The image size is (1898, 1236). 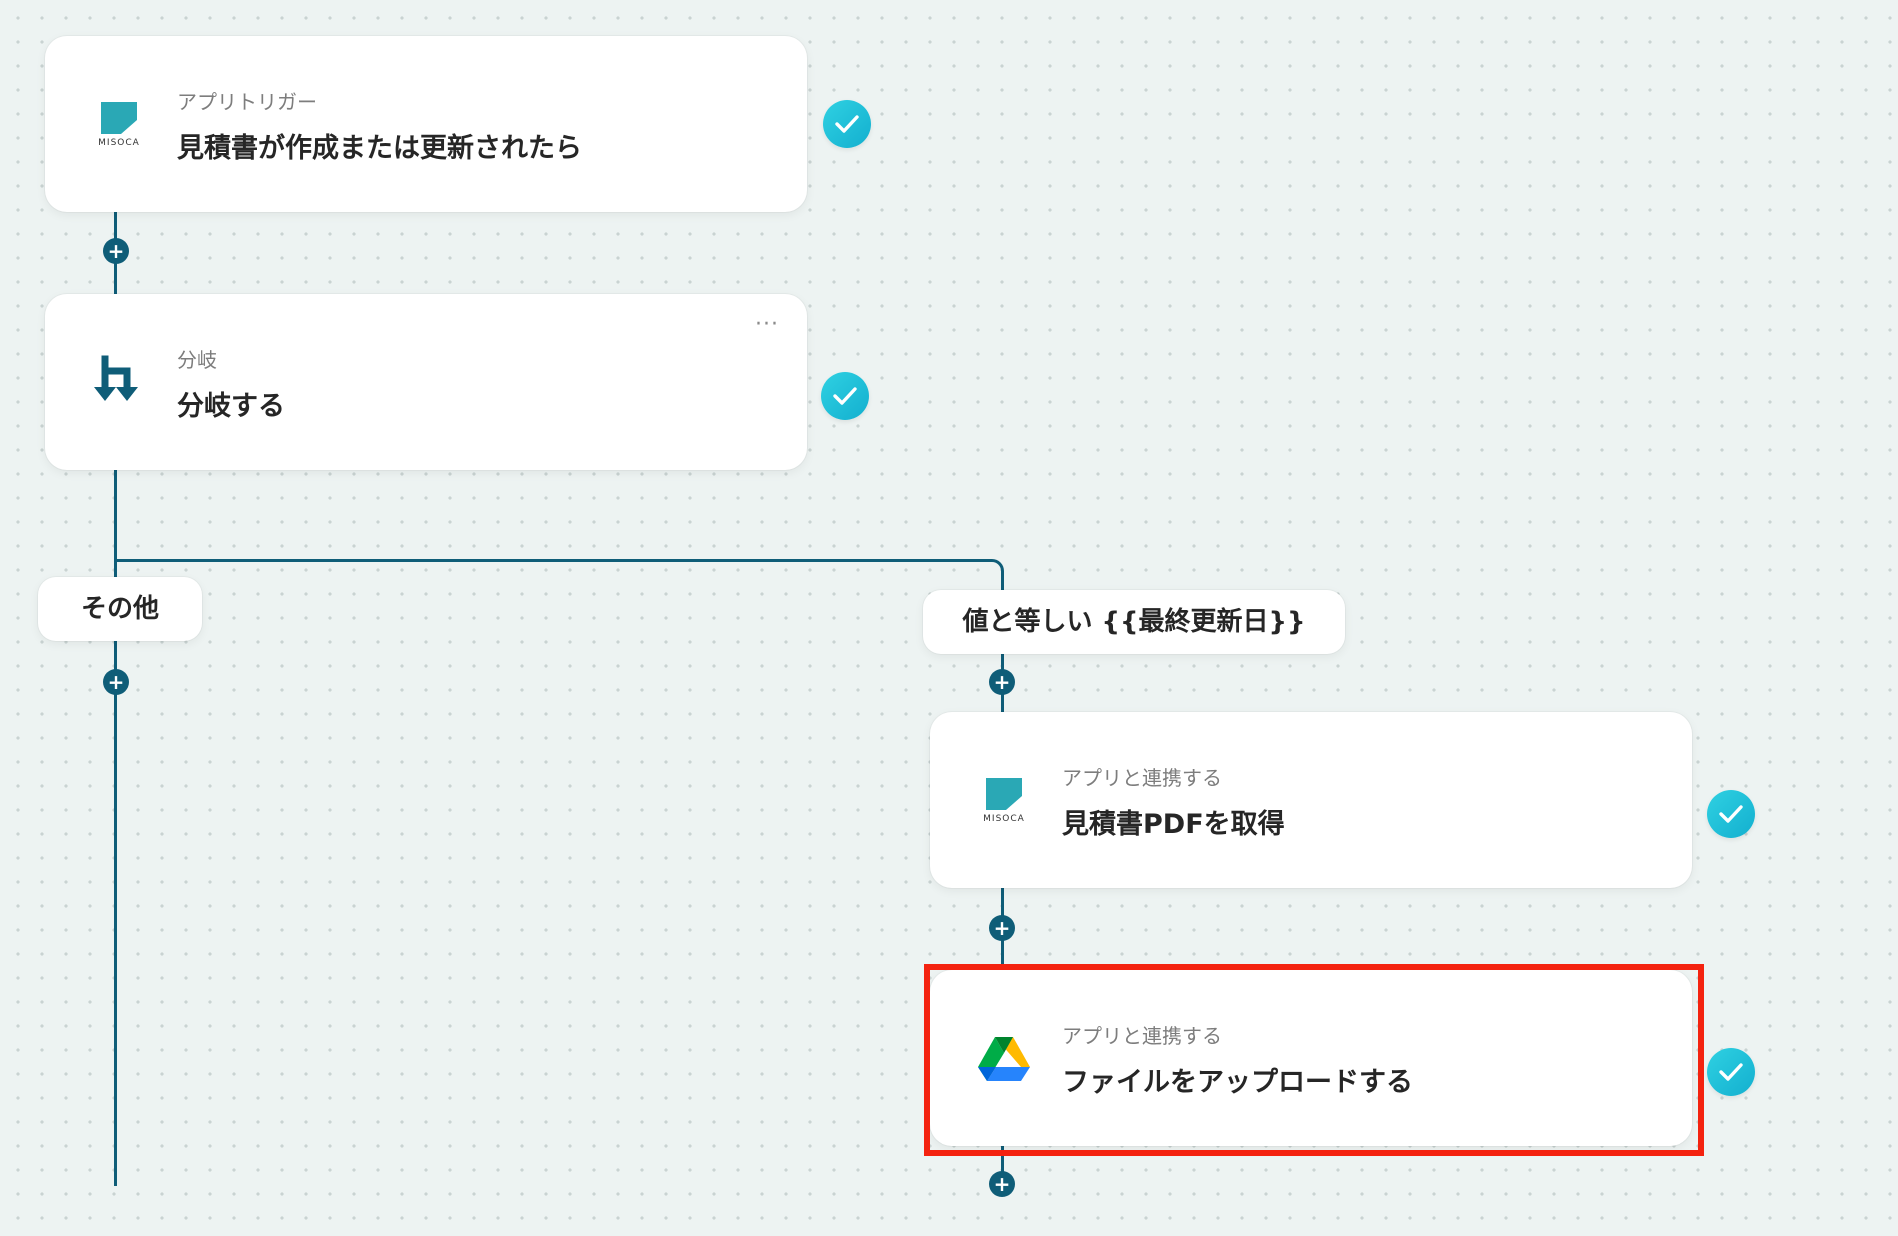 I want to click on trigger-sub-label: アプリトリガー, so click(x=247, y=102).